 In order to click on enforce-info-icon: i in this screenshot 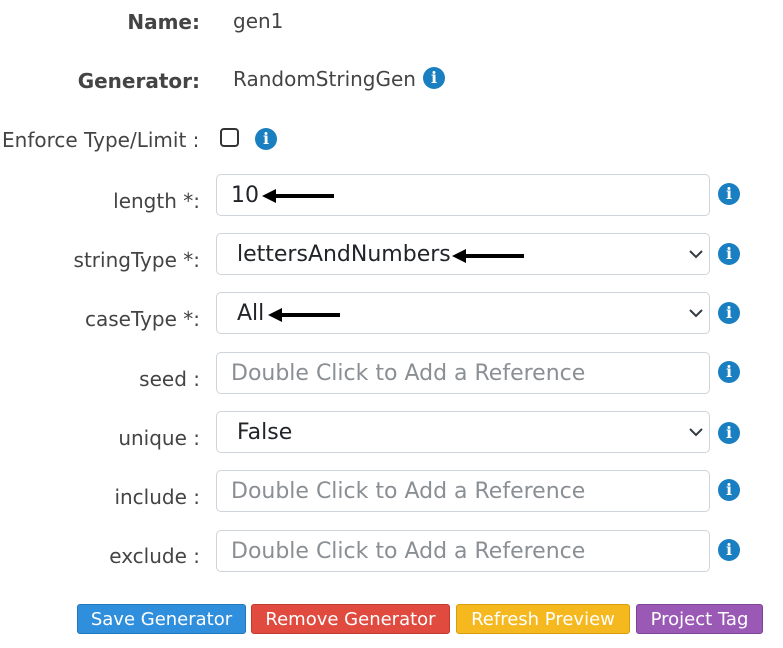, I will do `click(266, 139)`.